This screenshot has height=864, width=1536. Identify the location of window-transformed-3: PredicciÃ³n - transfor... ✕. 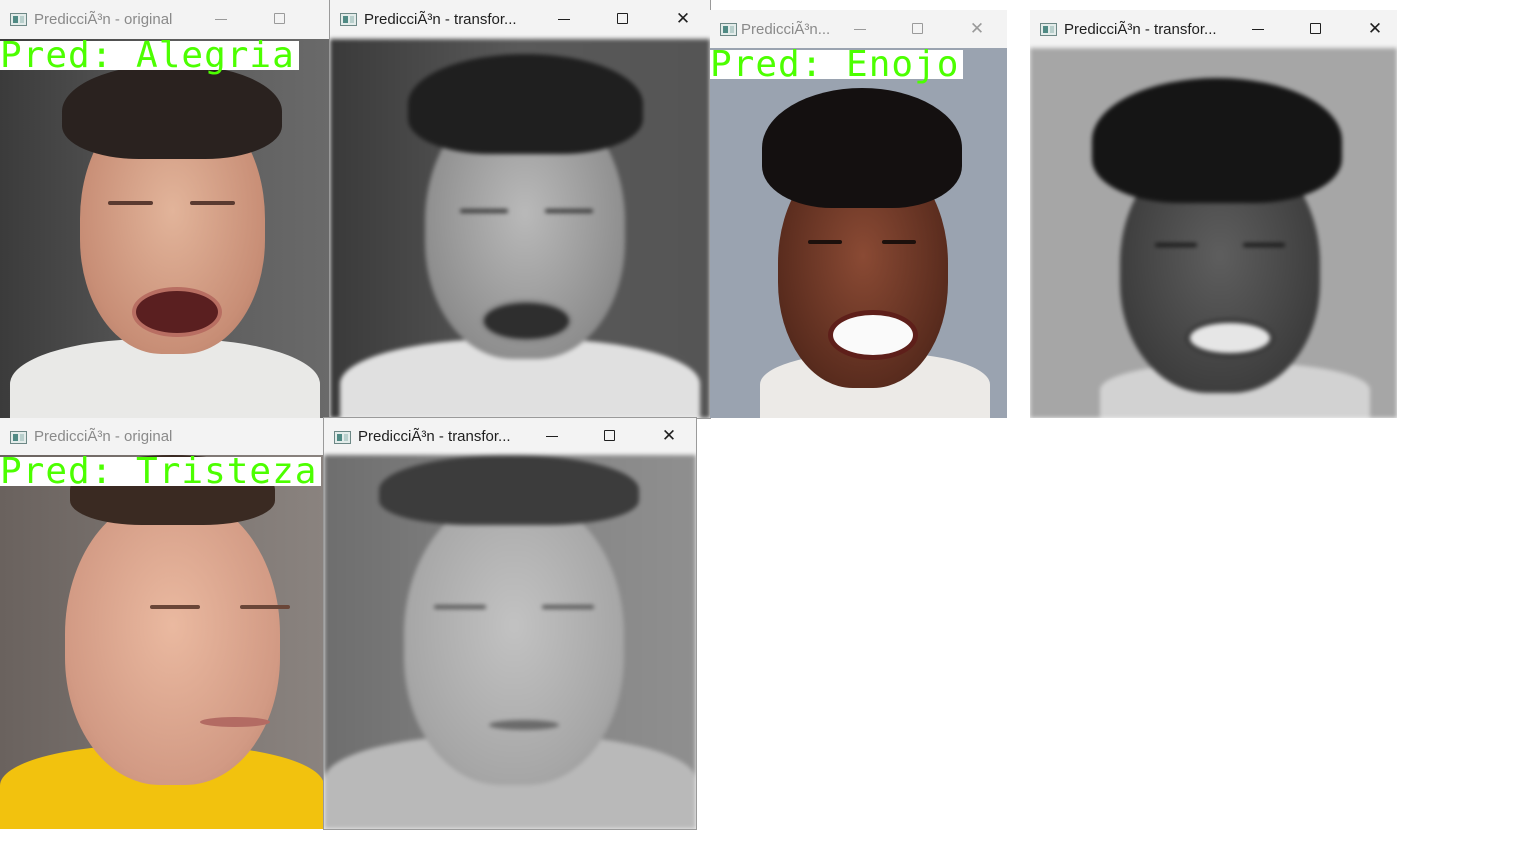
(510, 623).